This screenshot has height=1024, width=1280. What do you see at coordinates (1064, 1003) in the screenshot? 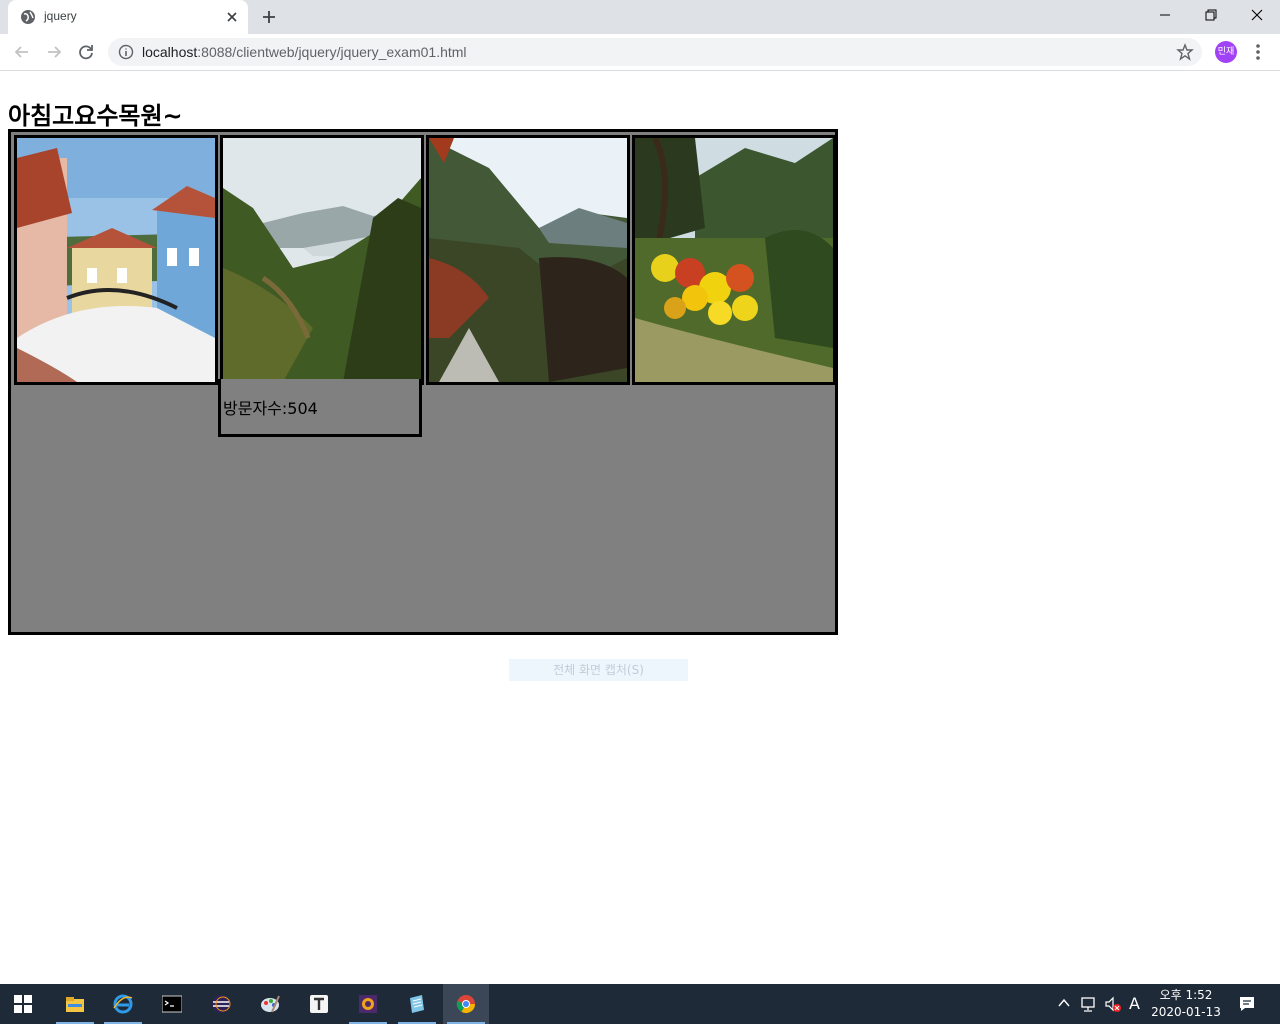
I see `chevron-up-icon` at bounding box center [1064, 1003].